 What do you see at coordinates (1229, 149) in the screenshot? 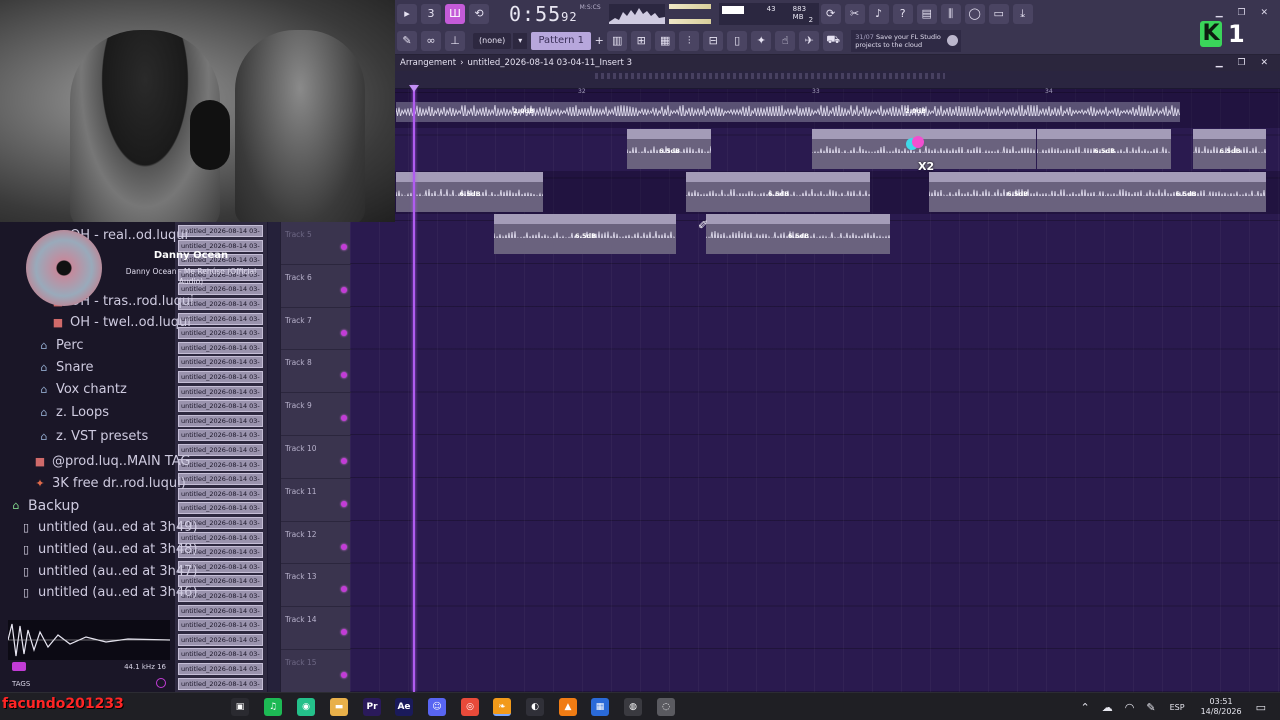
I see `audio-clip: untitled_2..._Insert 3 6.5dB` at bounding box center [1229, 149].